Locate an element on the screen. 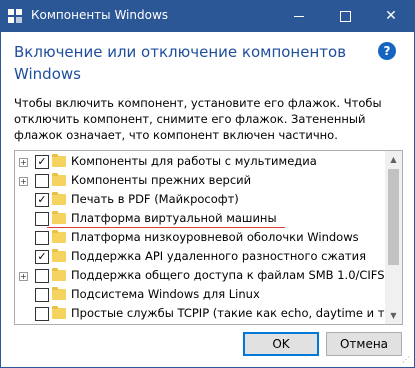 The width and height of the screenshot is (415, 368). ok-button: OK is located at coordinates (281, 344).